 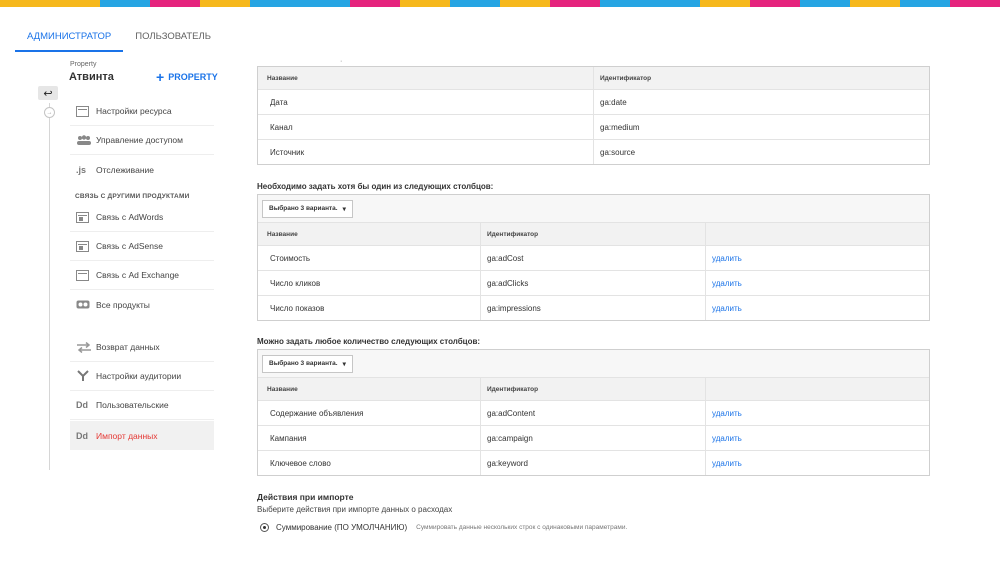 I want to click on top-tabs: АДМИНИСТРАТОР ПОЛЬЗОВАТЕЛЬ, so click(x=119, y=41).